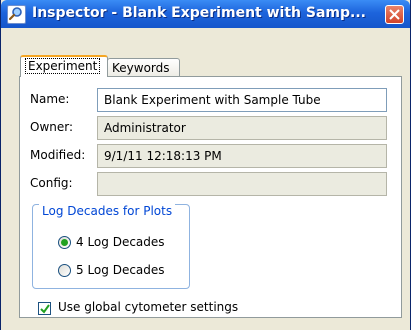 The width and height of the screenshot is (411, 330). What do you see at coordinates (58, 155) in the screenshot?
I see `modified-label: Modified:` at bounding box center [58, 155].